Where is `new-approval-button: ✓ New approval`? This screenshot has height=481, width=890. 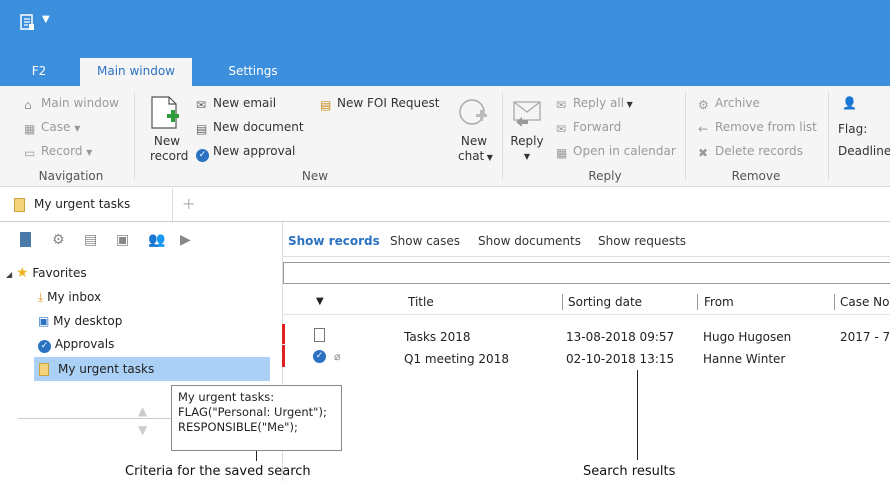 new-approval-button: ✓ New approval is located at coordinates (245, 153).